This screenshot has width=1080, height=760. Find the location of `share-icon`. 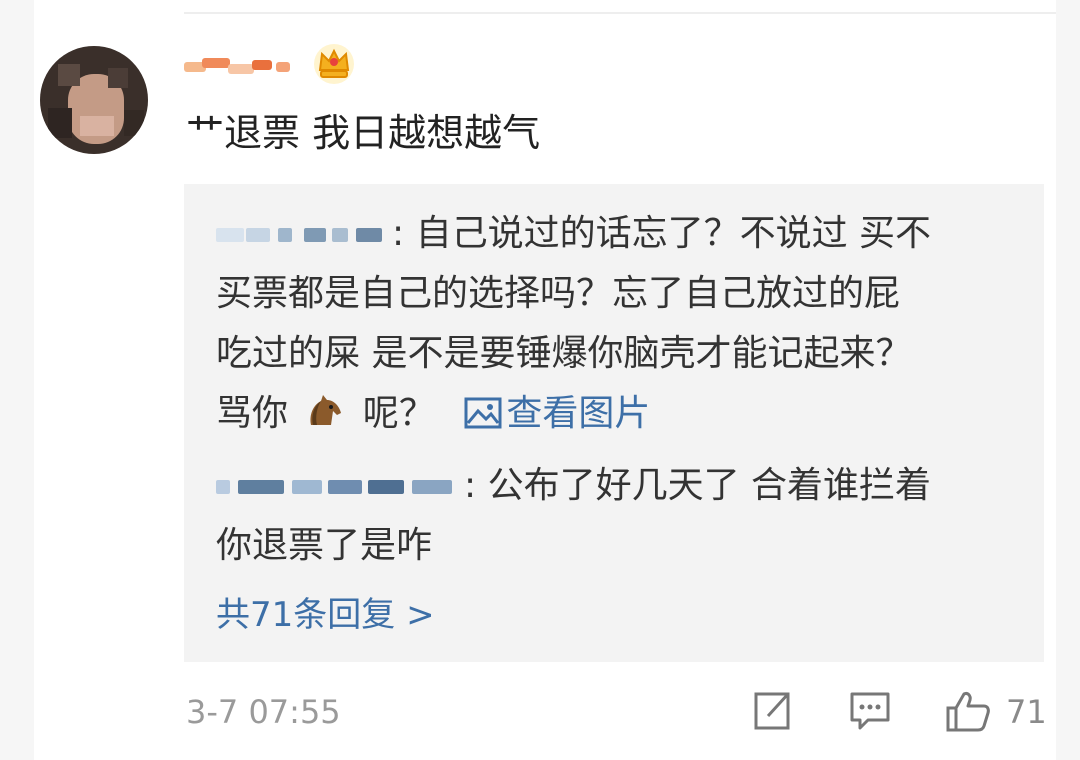

share-icon is located at coordinates (772, 711).